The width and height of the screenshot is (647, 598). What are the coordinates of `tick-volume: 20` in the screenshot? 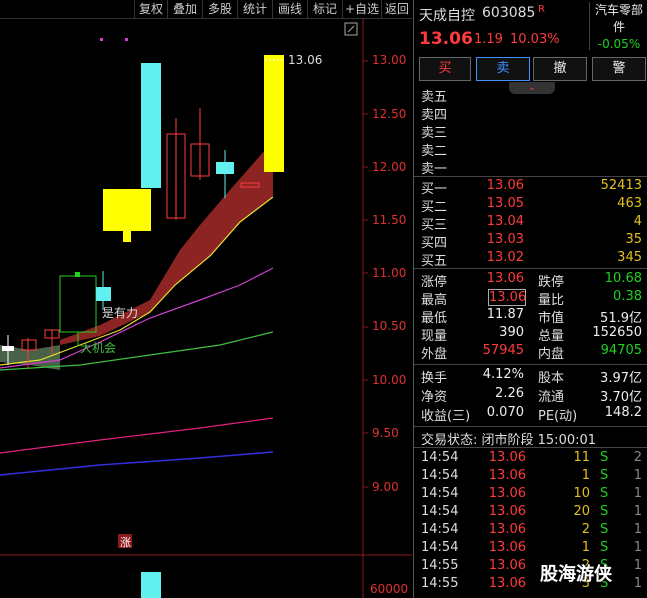 It's located at (581, 511).